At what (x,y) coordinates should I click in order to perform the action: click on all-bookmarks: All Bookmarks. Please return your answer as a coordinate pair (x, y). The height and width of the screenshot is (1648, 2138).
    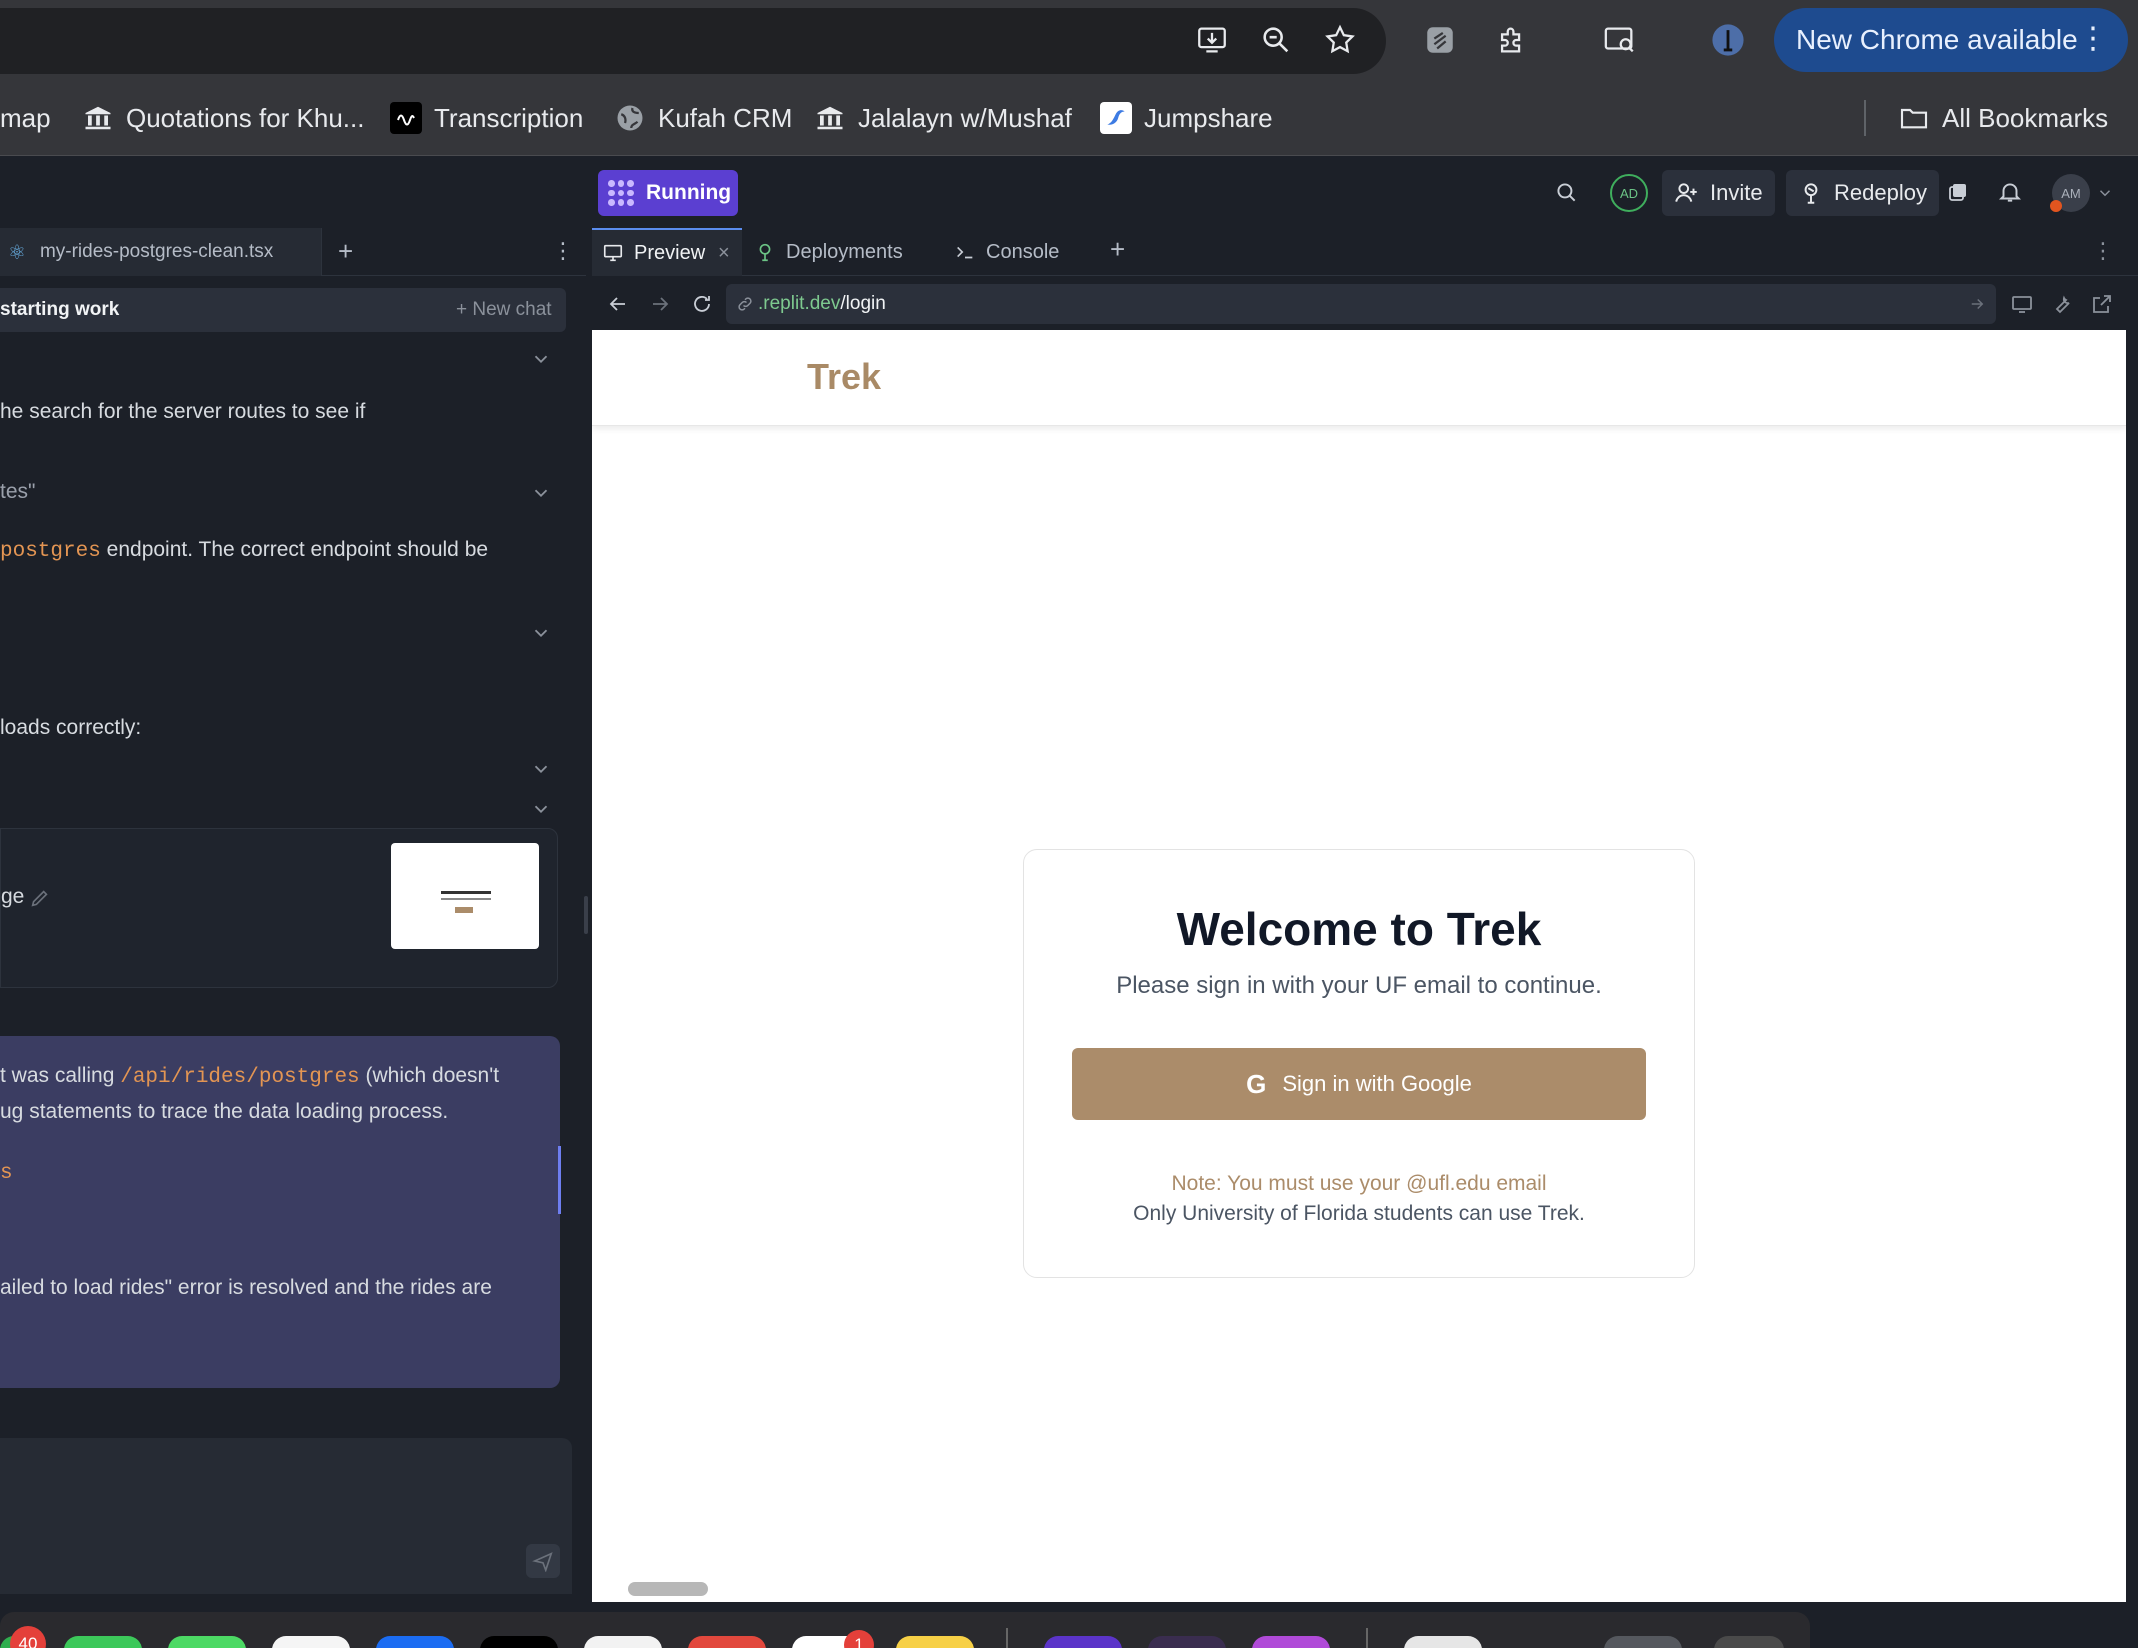
    Looking at the image, I should click on (2003, 118).